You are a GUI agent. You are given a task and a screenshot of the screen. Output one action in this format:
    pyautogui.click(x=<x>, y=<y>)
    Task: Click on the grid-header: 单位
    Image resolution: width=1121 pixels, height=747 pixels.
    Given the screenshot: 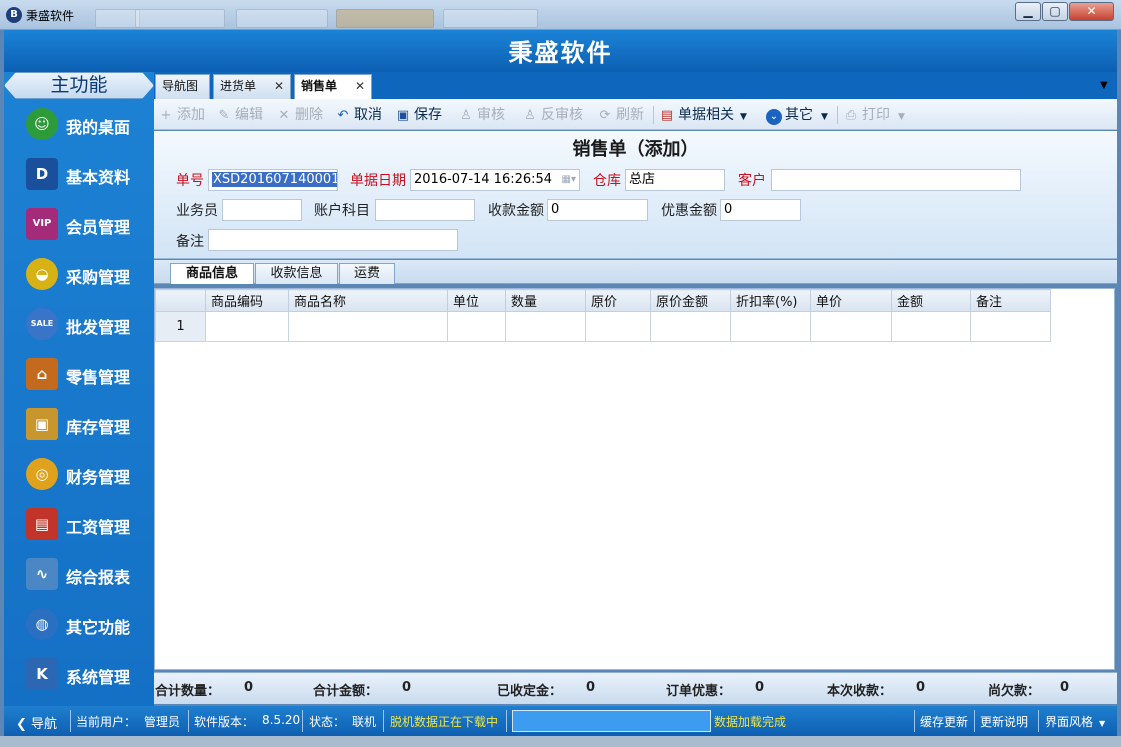 What is the action you would take?
    pyautogui.click(x=476, y=300)
    